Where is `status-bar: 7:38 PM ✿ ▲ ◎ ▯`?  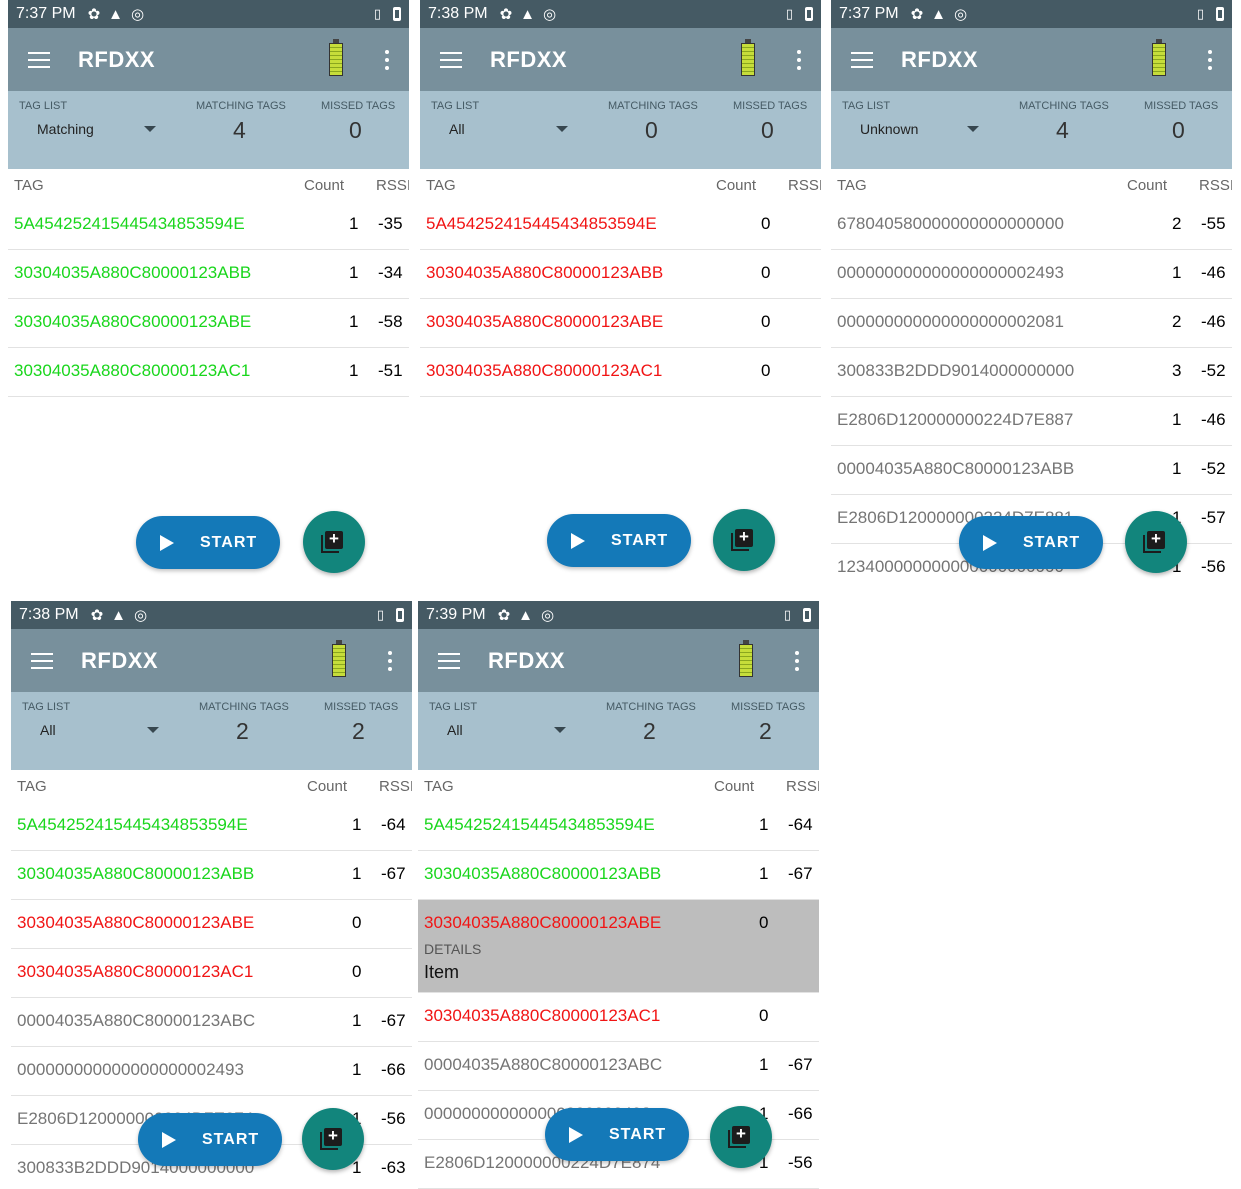
status-bar: 7:38 PM ✿ ▲ ◎ ▯ is located at coordinates (620, 14).